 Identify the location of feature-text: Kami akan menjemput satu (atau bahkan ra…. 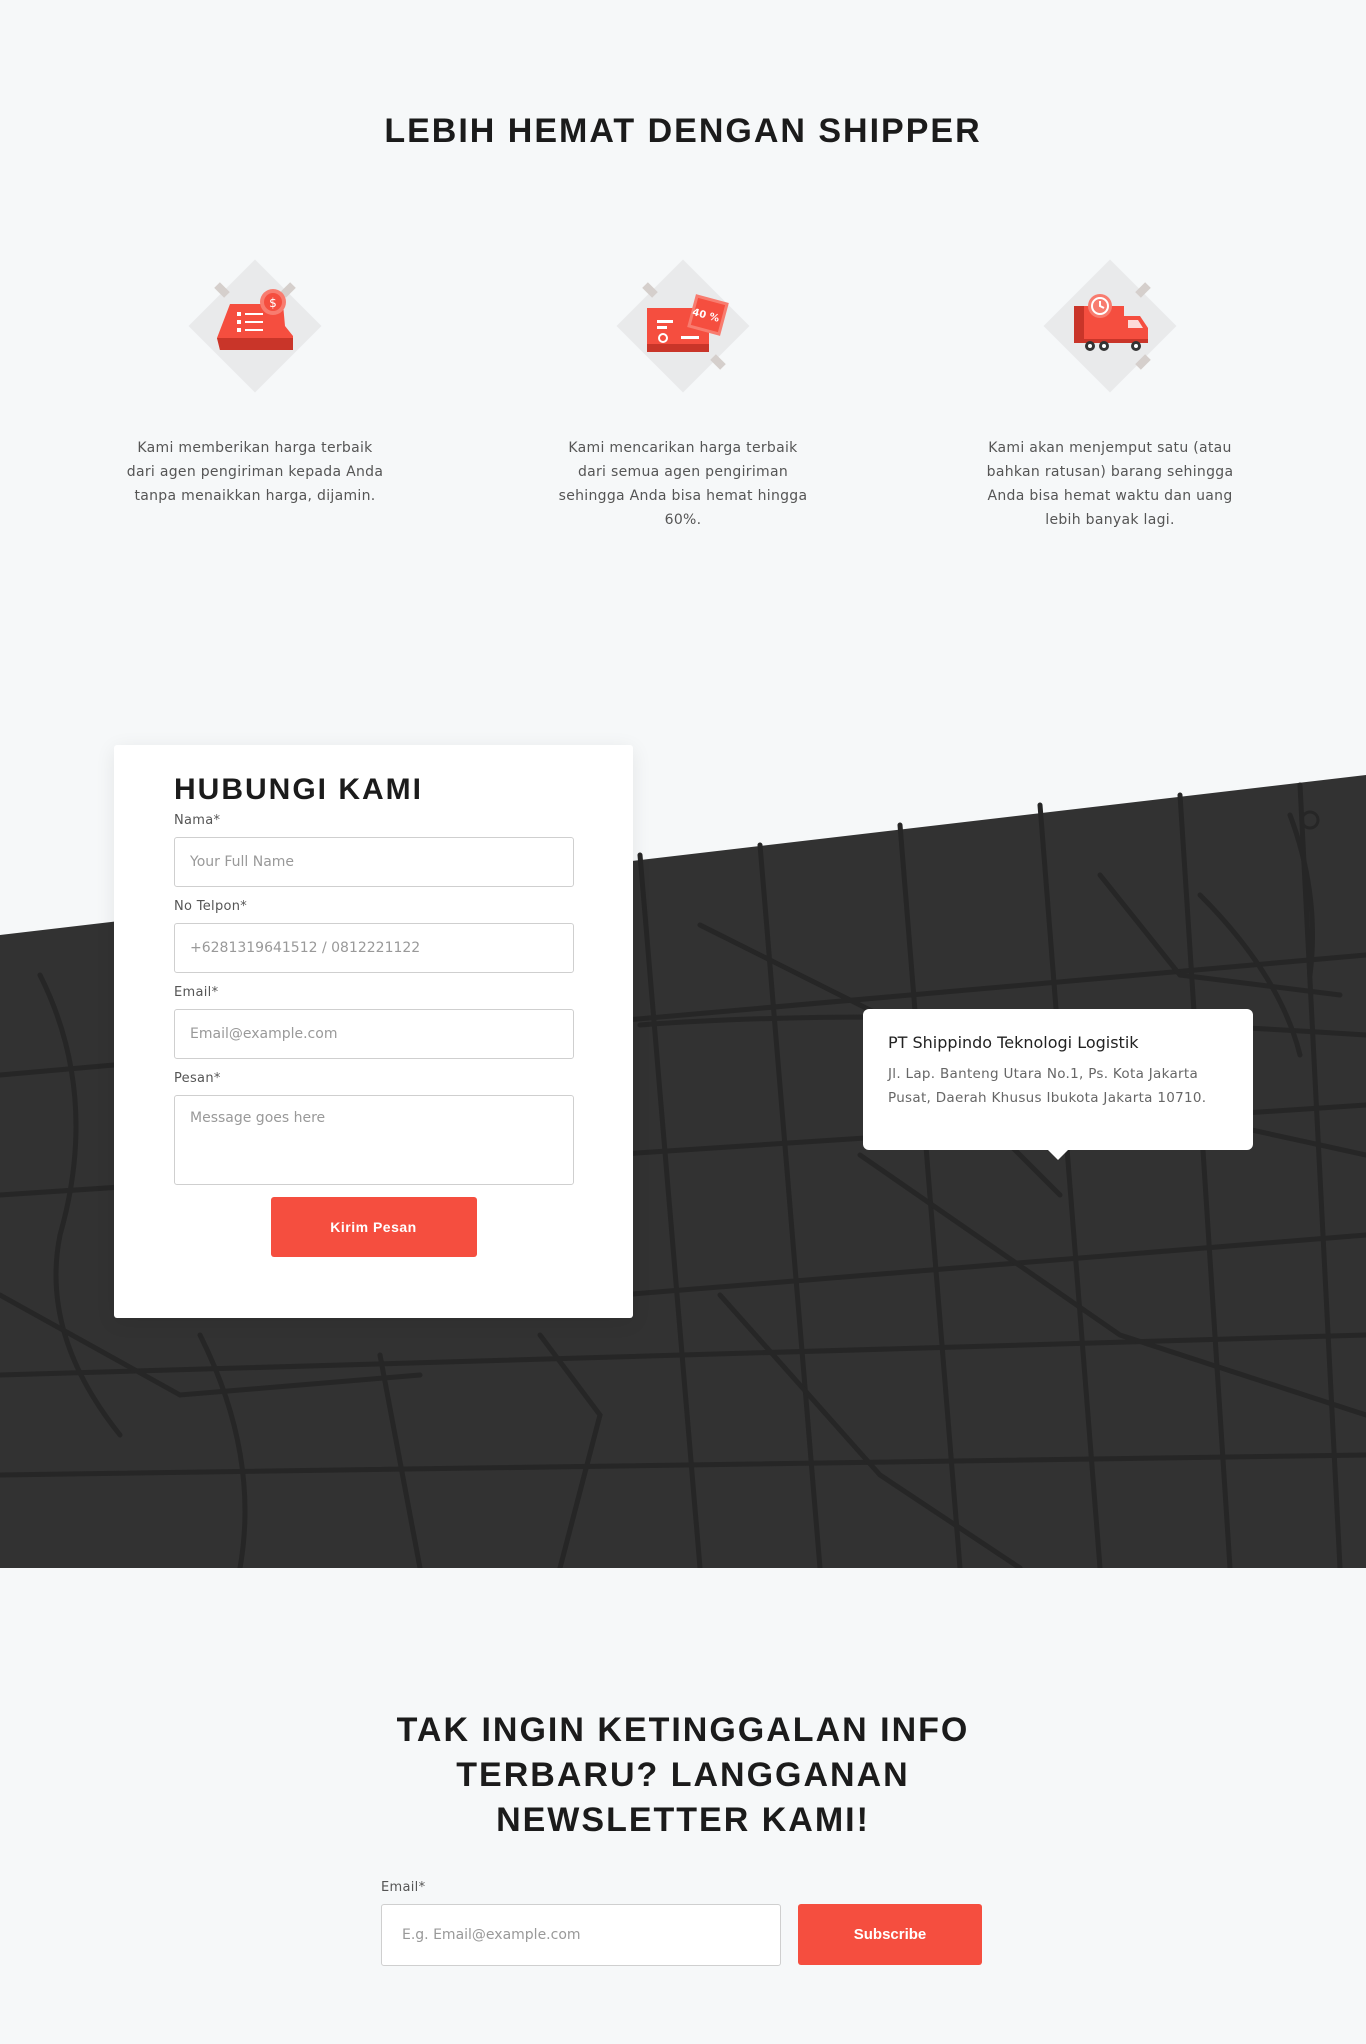
(1110, 484).